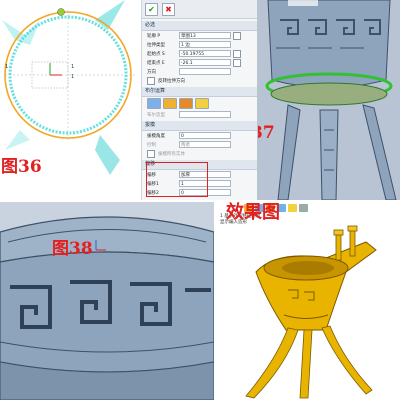 The height and width of the screenshot is (400, 400). Describe the element at coordinates (266, 133) in the screenshot. I see `figure-label-37: 图37` at that location.